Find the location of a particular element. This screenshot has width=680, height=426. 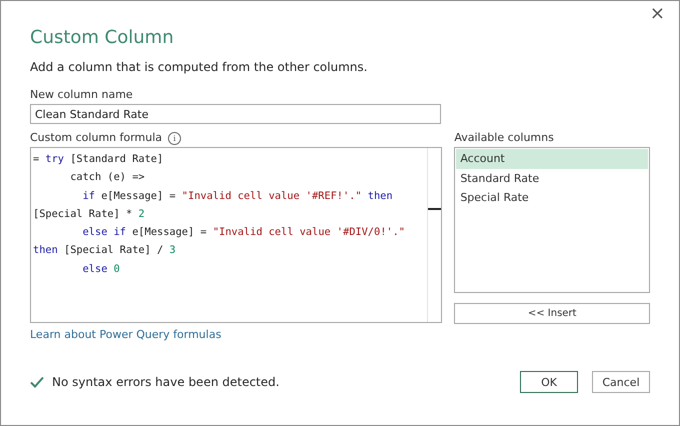

info-icon: i is located at coordinates (175, 138).